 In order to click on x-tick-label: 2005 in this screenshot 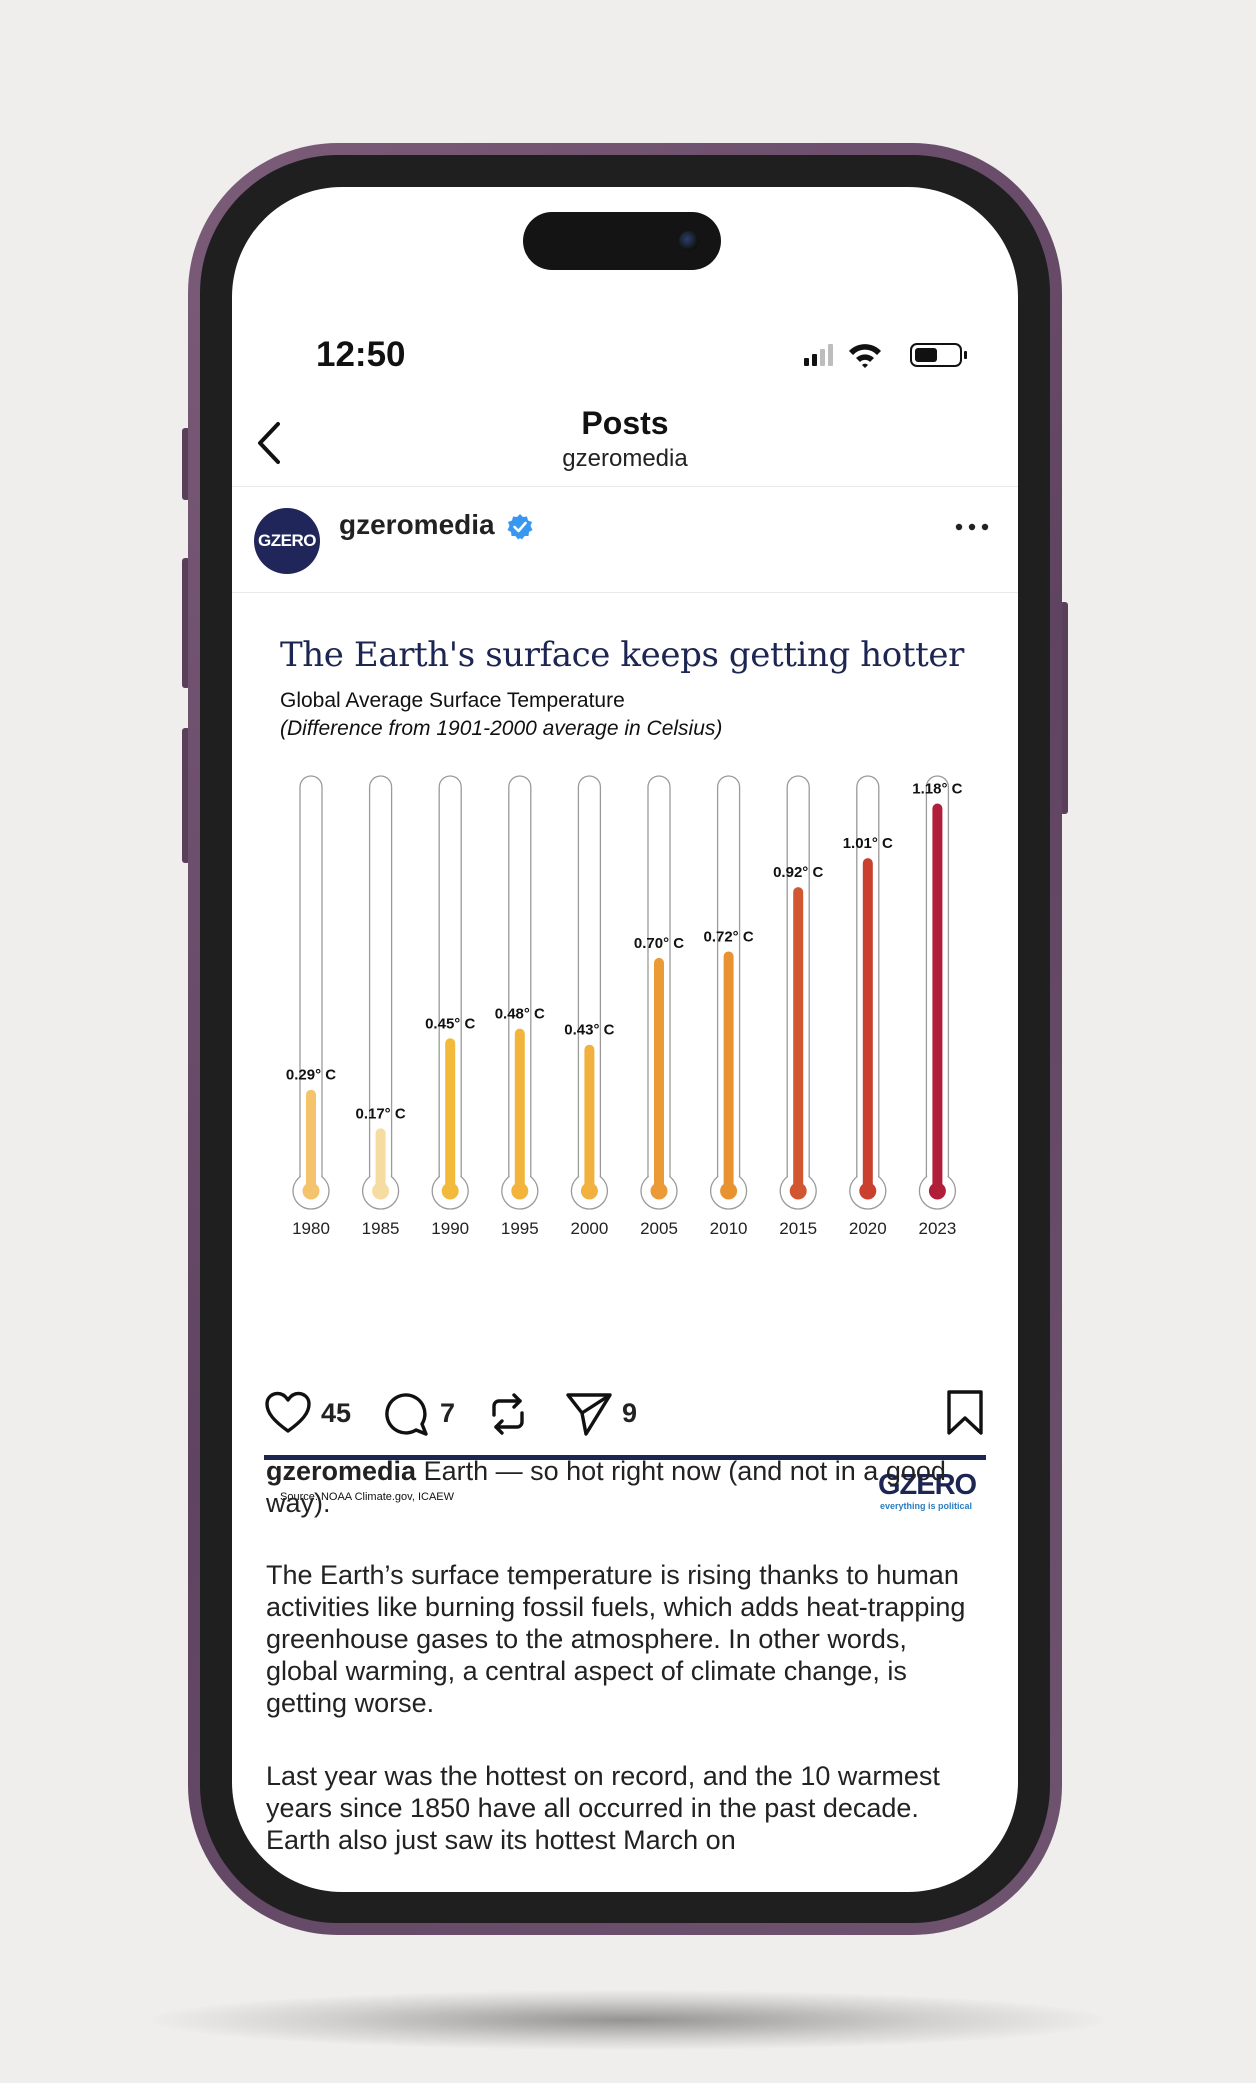, I will do `click(659, 1228)`.